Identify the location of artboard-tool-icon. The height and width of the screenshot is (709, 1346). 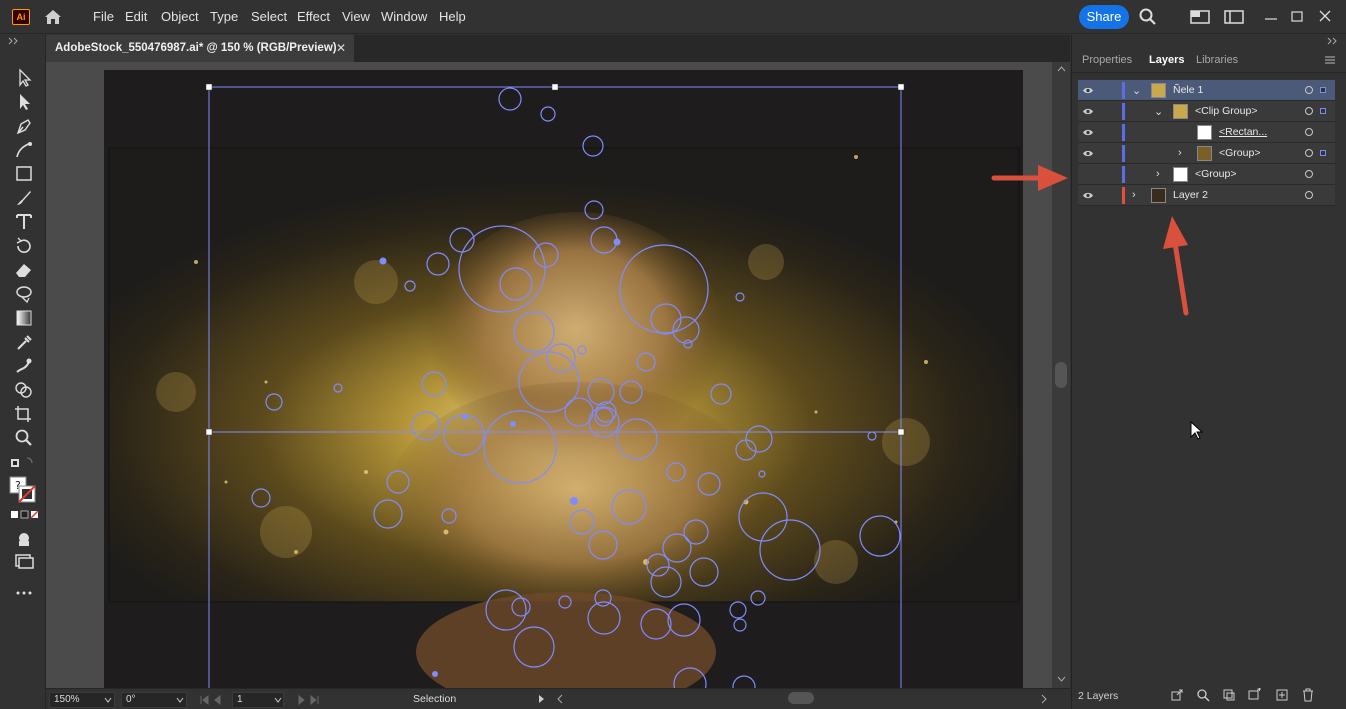
(24, 414).